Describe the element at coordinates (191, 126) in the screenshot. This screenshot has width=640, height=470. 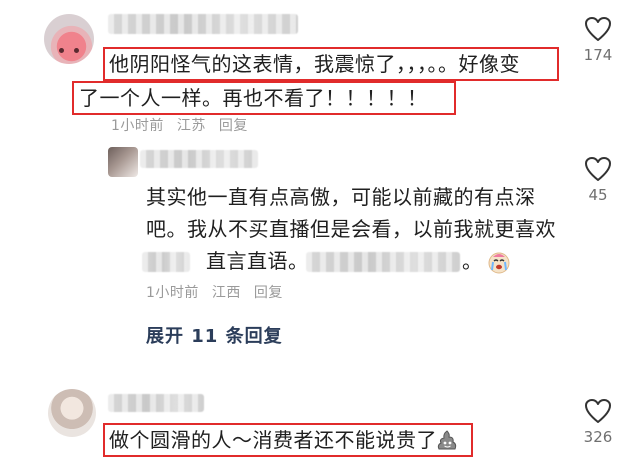
I see `comment-location: 江苏` at that location.